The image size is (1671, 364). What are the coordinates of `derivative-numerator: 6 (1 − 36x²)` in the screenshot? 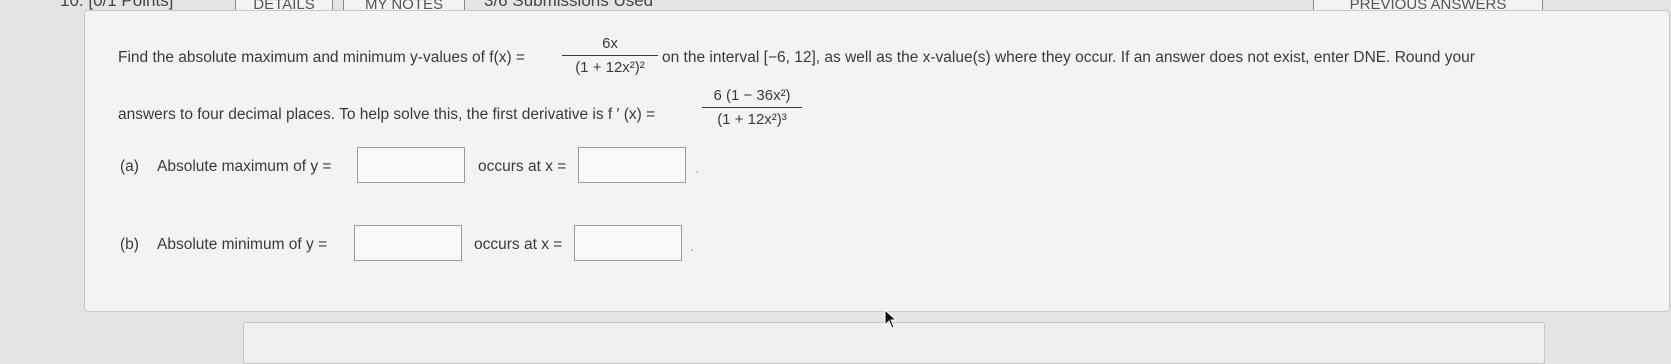 It's located at (752, 95).